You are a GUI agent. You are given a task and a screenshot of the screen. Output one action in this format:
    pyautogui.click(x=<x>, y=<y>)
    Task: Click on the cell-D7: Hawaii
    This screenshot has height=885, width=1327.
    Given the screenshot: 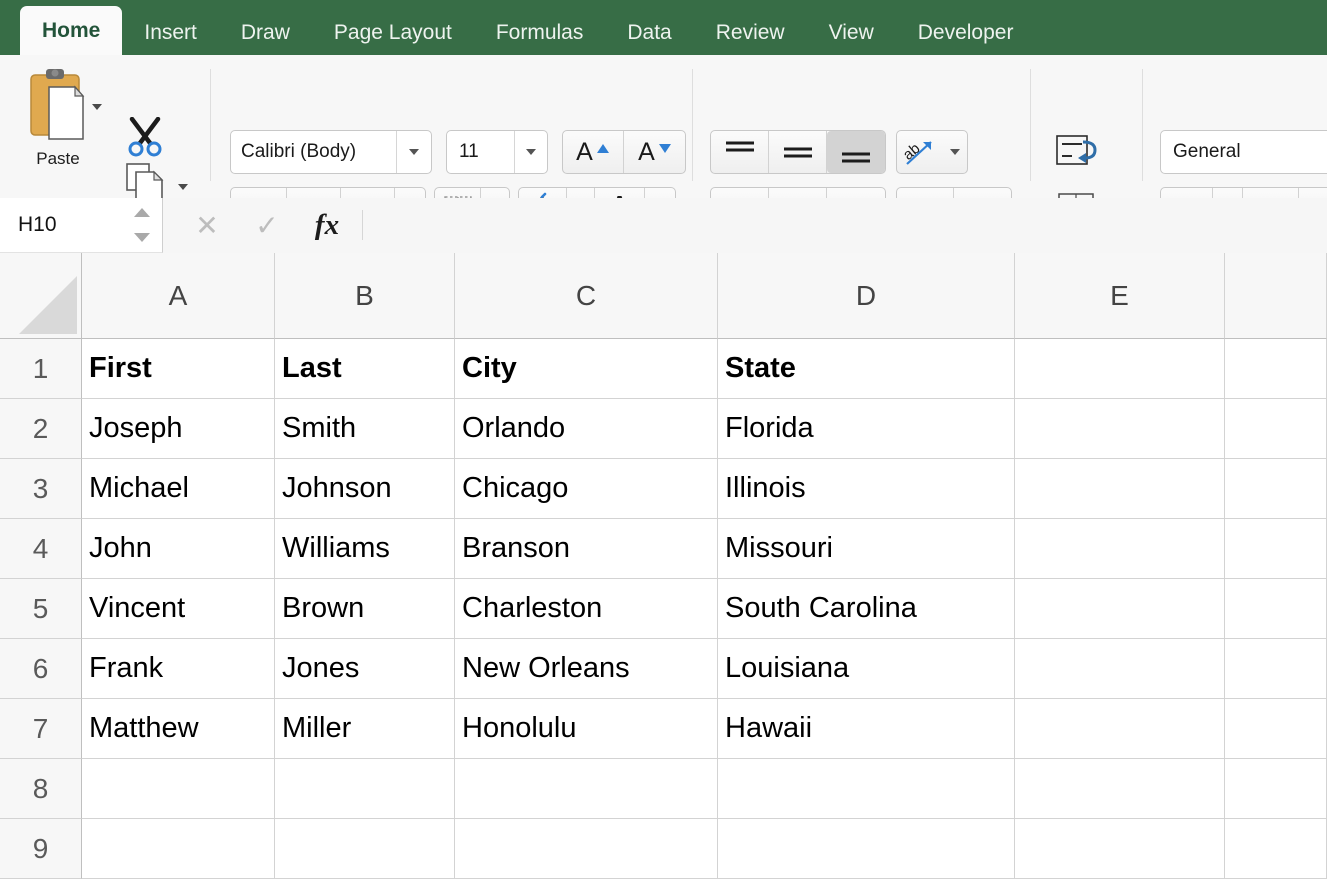 What is the action you would take?
    pyautogui.click(x=866, y=729)
    